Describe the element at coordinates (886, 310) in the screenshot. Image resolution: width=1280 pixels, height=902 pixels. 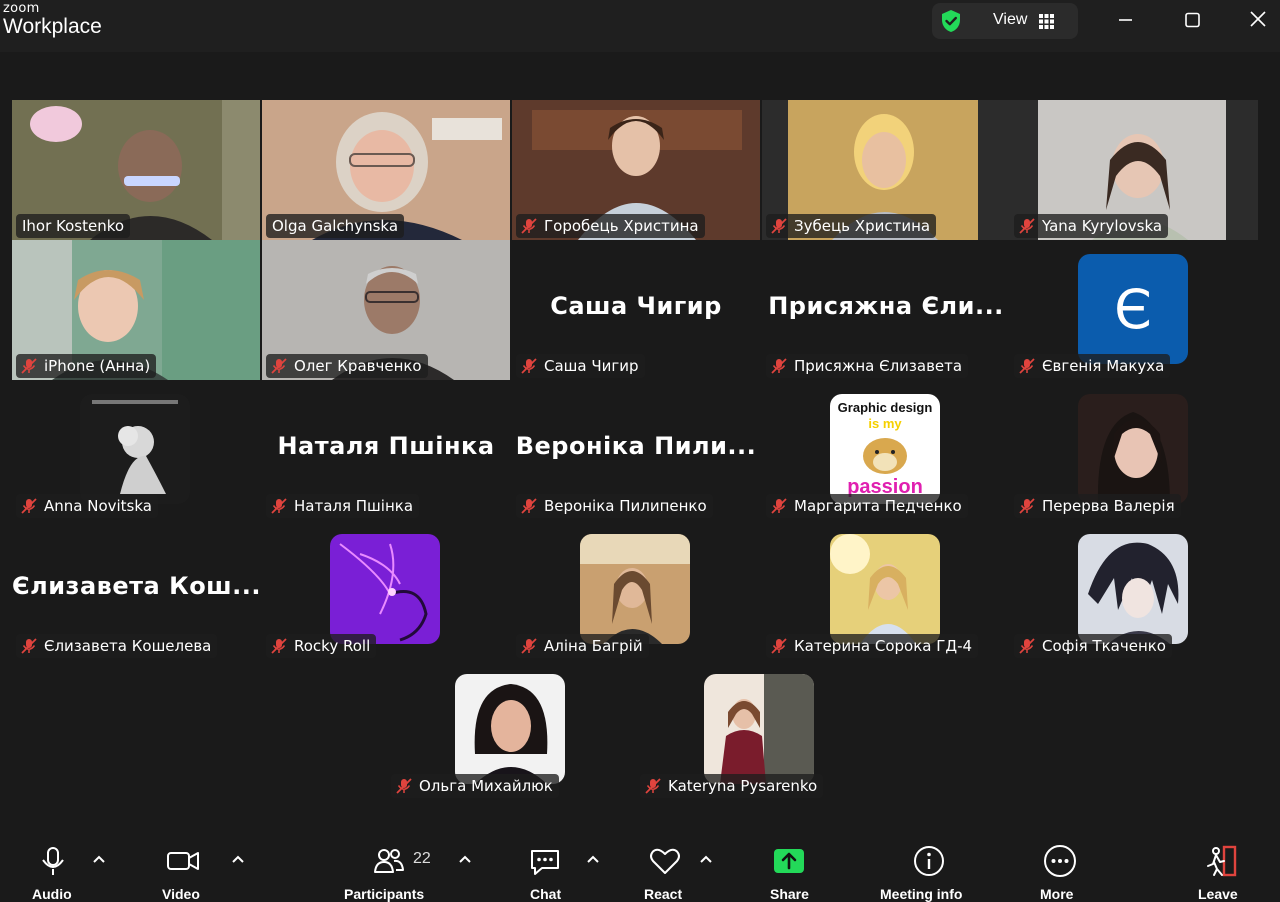
I see `participant-tile: Присяжна Єли... Присяжна Єлизавета` at that location.